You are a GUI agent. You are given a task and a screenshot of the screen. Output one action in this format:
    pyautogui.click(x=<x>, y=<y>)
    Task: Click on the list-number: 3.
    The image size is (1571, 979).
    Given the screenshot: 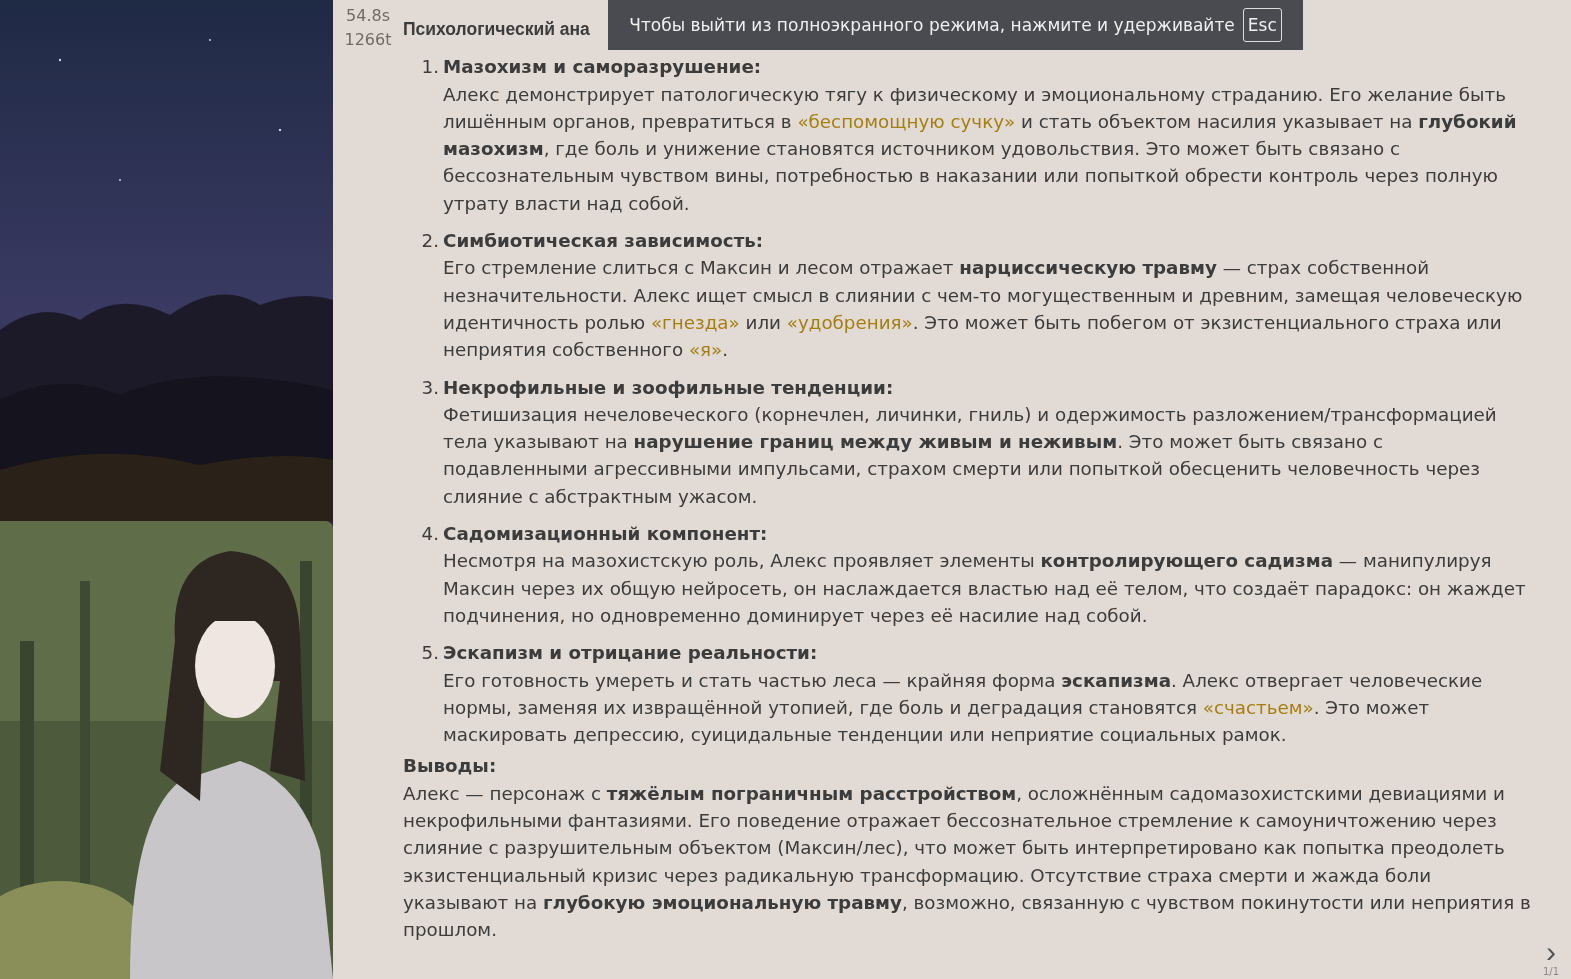 What is the action you would take?
    pyautogui.click(x=429, y=387)
    